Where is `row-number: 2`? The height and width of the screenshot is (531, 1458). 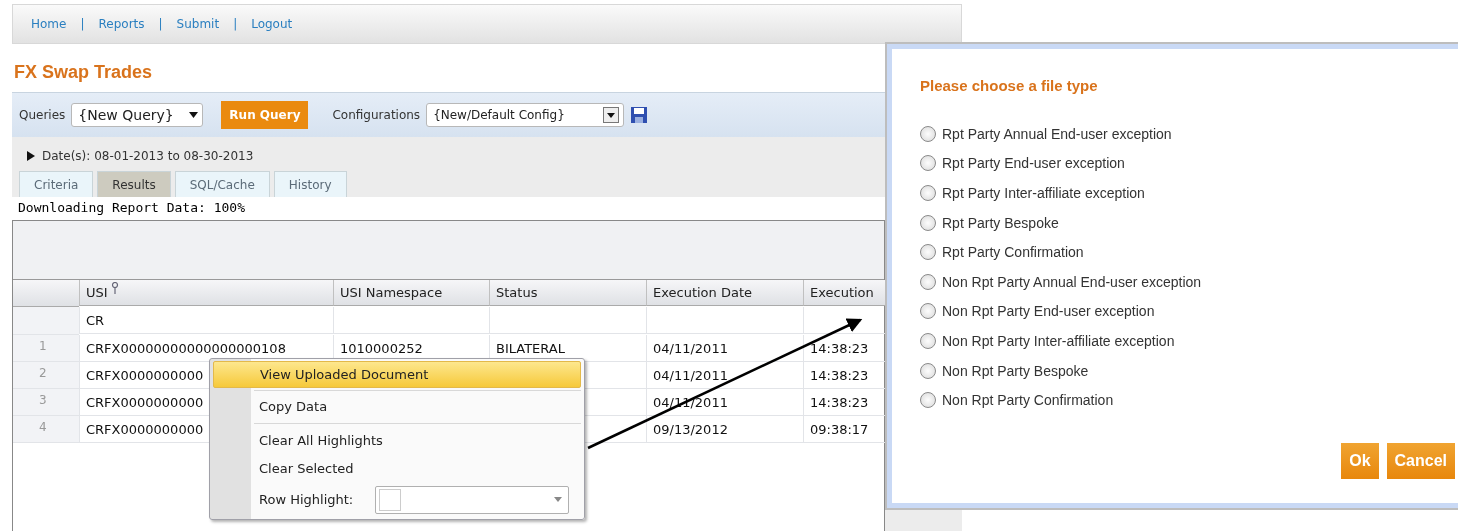
row-number: 2 is located at coordinates (46, 375).